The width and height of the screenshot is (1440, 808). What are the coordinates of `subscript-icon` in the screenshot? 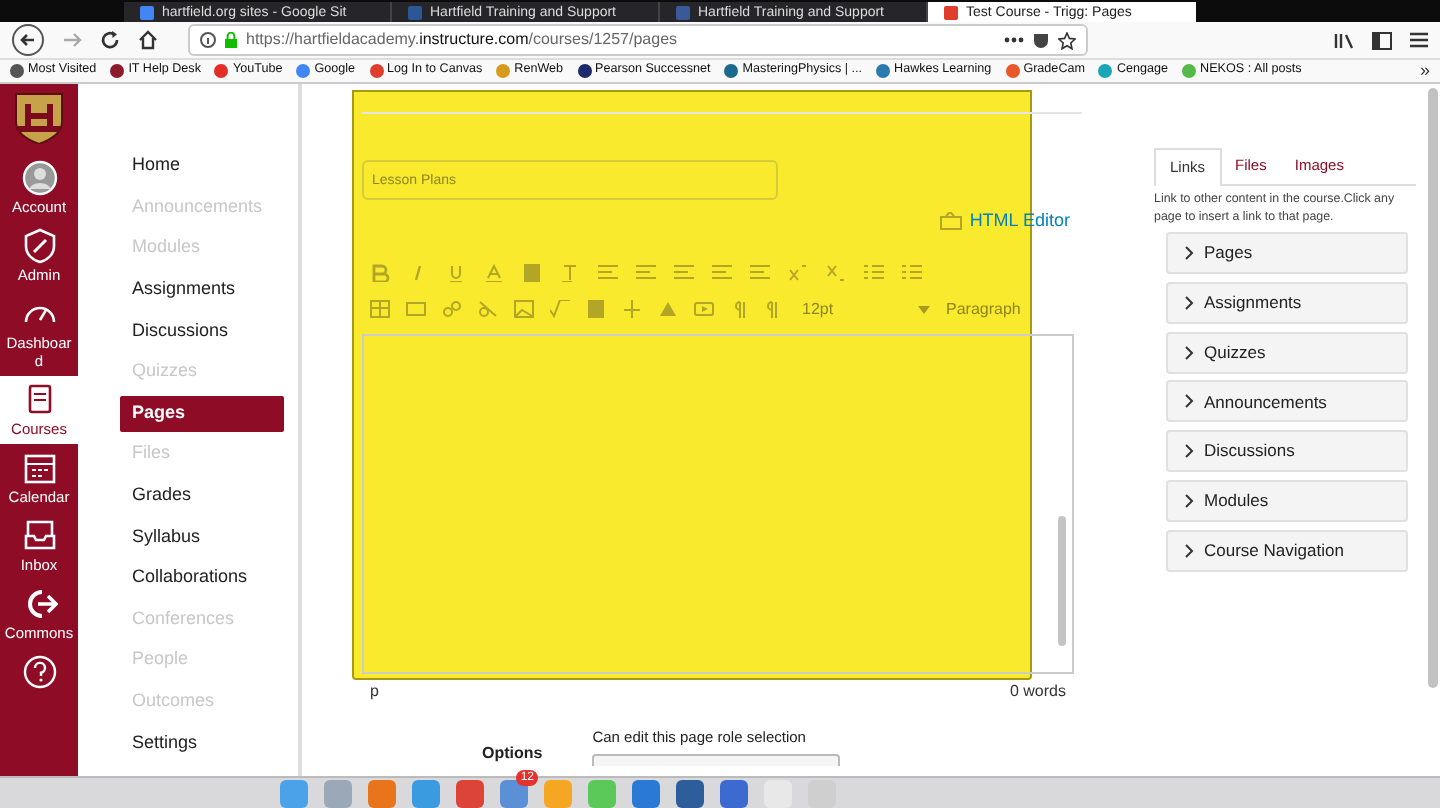 It's located at (836, 272).